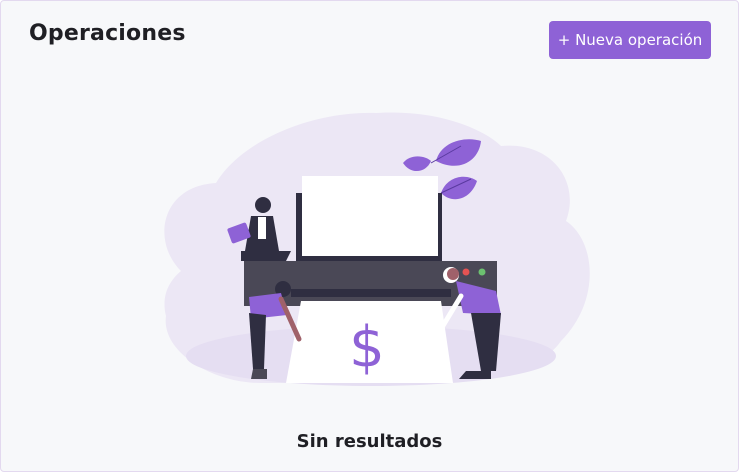 This screenshot has width=739, height=472. I want to click on page-title: Operaciones, so click(107, 33).